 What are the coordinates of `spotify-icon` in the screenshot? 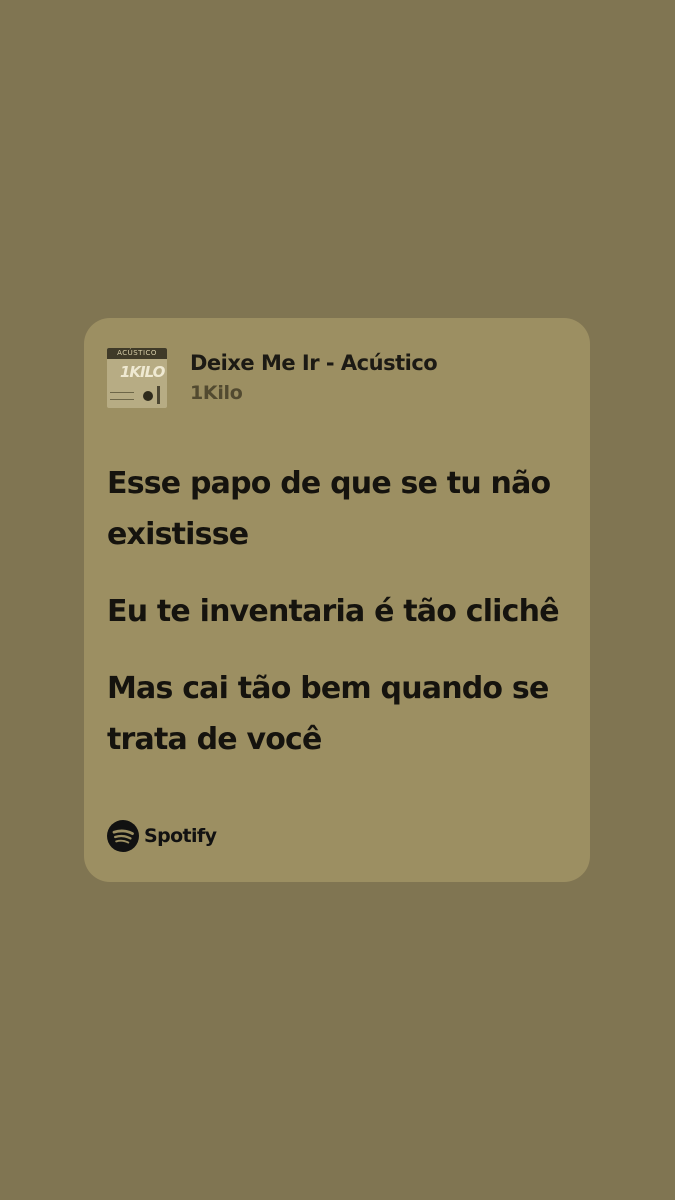 It's located at (123, 836).